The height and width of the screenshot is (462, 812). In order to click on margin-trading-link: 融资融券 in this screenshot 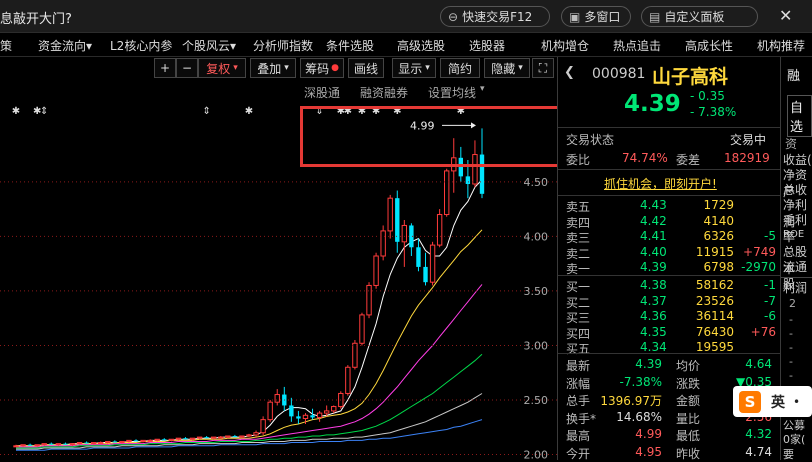, I will do `click(384, 92)`.